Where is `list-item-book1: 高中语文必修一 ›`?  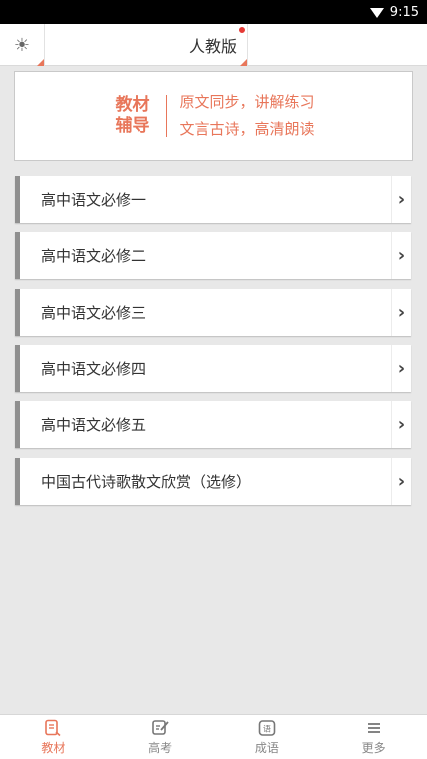
list-item-book1: 高中语文必修一 › is located at coordinates (213, 199).